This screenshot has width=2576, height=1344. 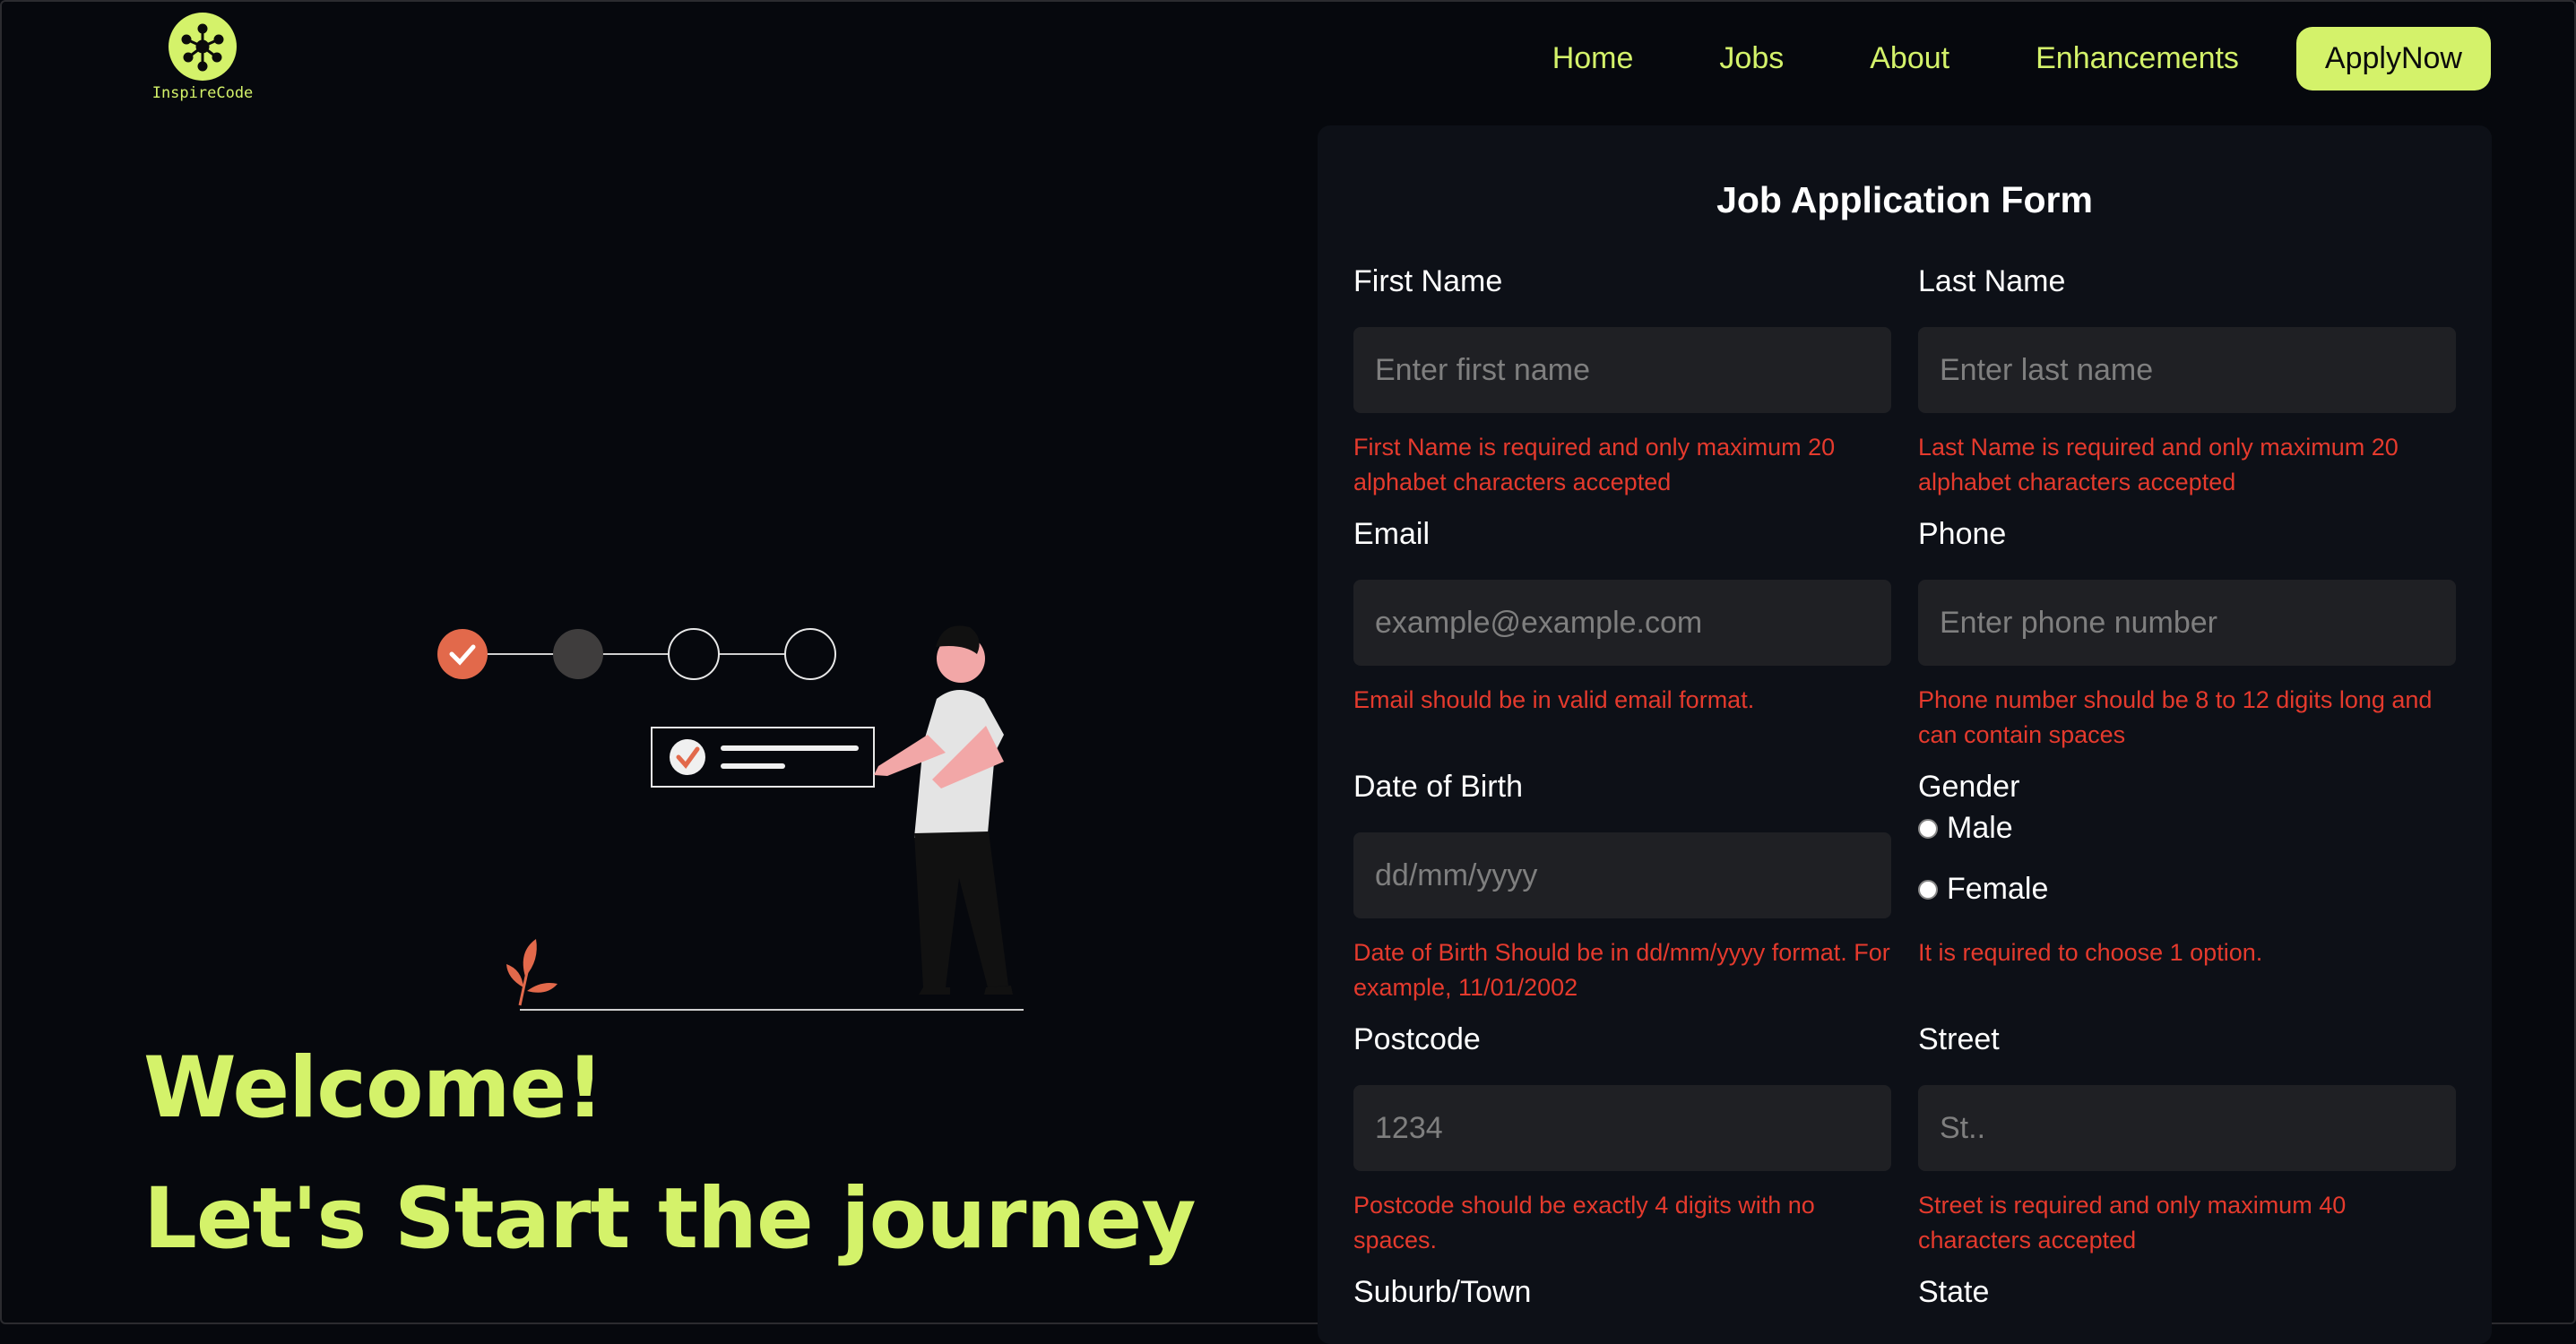 What do you see at coordinates (1442, 1292) in the screenshot?
I see `suburb-label: Suburb/Town` at bounding box center [1442, 1292].